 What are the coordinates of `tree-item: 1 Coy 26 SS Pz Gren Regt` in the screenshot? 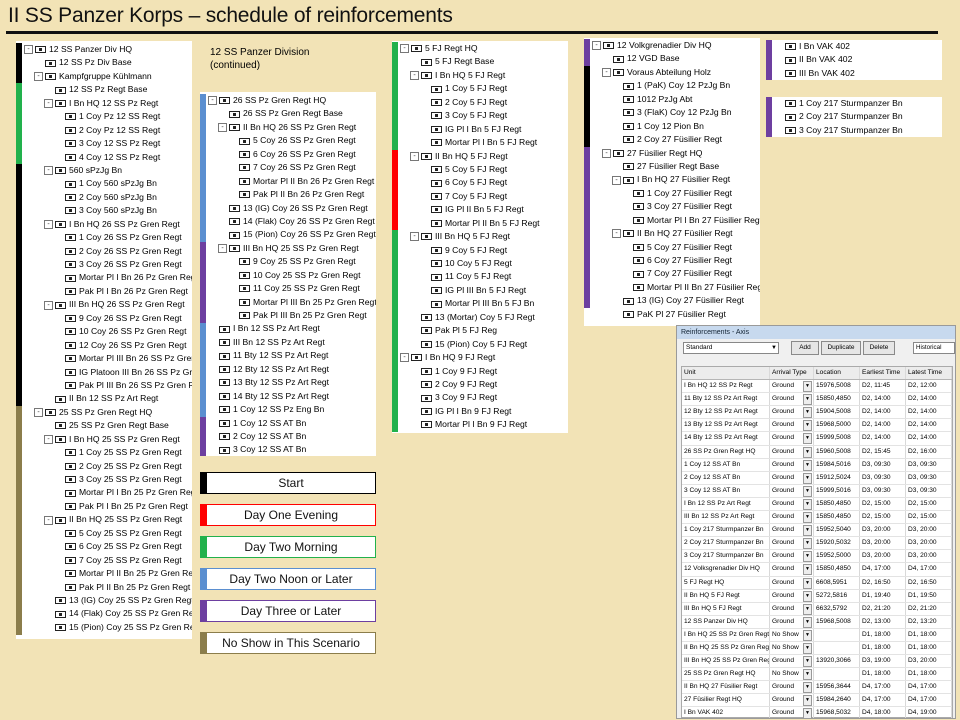 It's located at (108, 237).